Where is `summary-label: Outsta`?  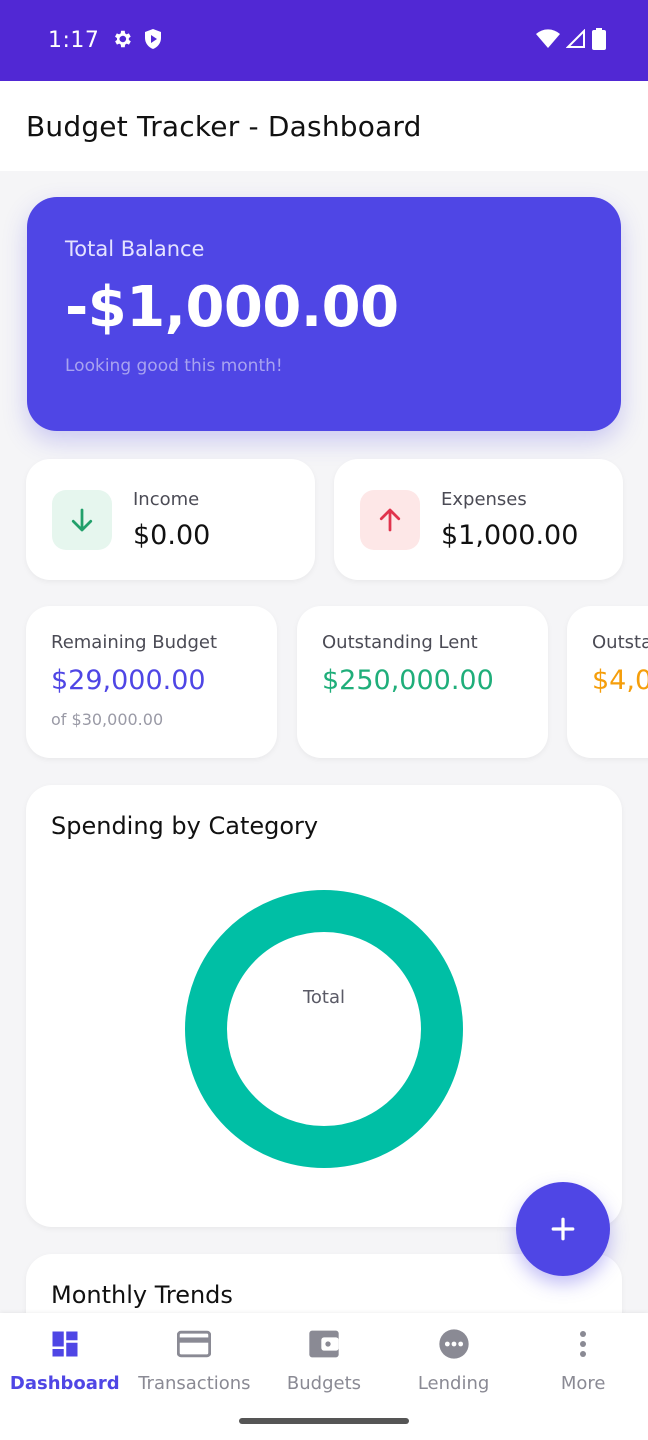
summary-label: Outsta is located at coordinates (620, 642).